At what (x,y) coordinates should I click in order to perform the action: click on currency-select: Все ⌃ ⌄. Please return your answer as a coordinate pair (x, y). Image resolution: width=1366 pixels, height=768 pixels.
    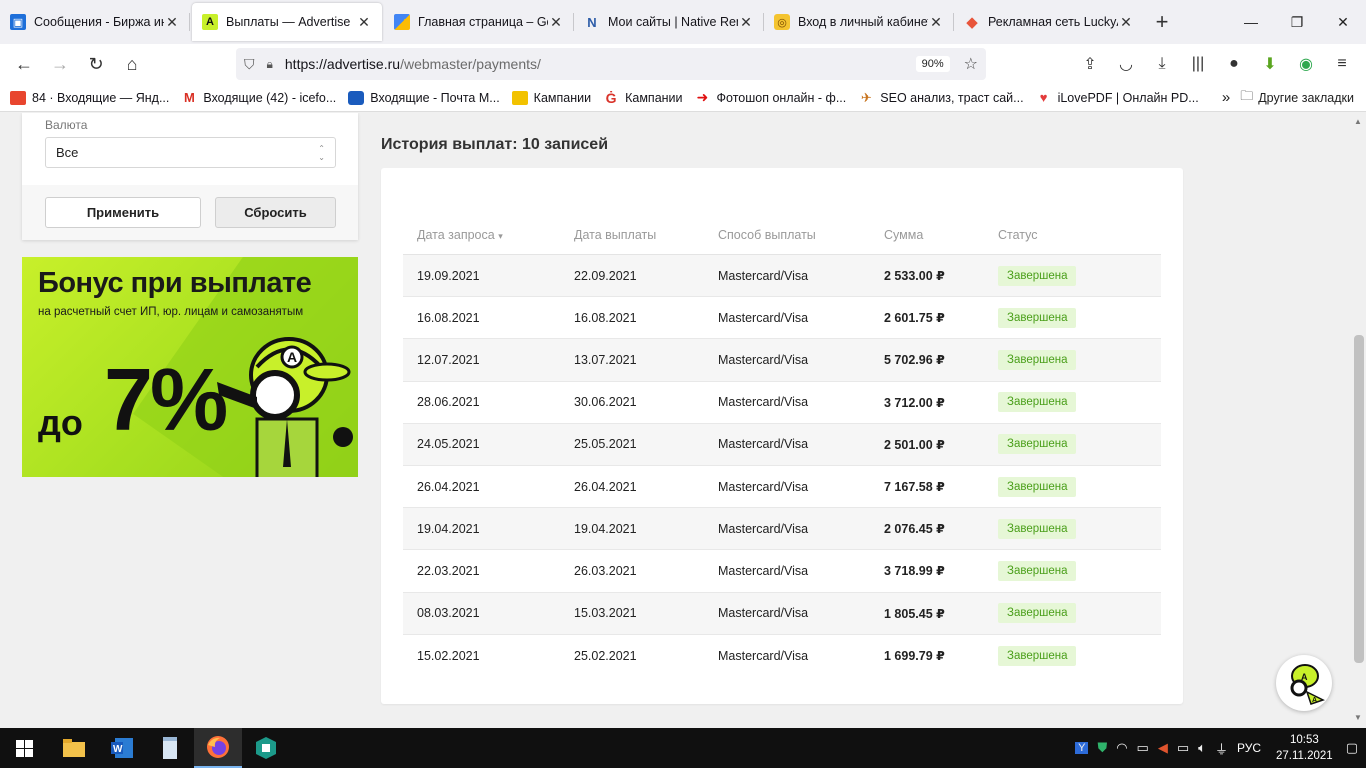
    Looking at the image, I should click on (190, 152).